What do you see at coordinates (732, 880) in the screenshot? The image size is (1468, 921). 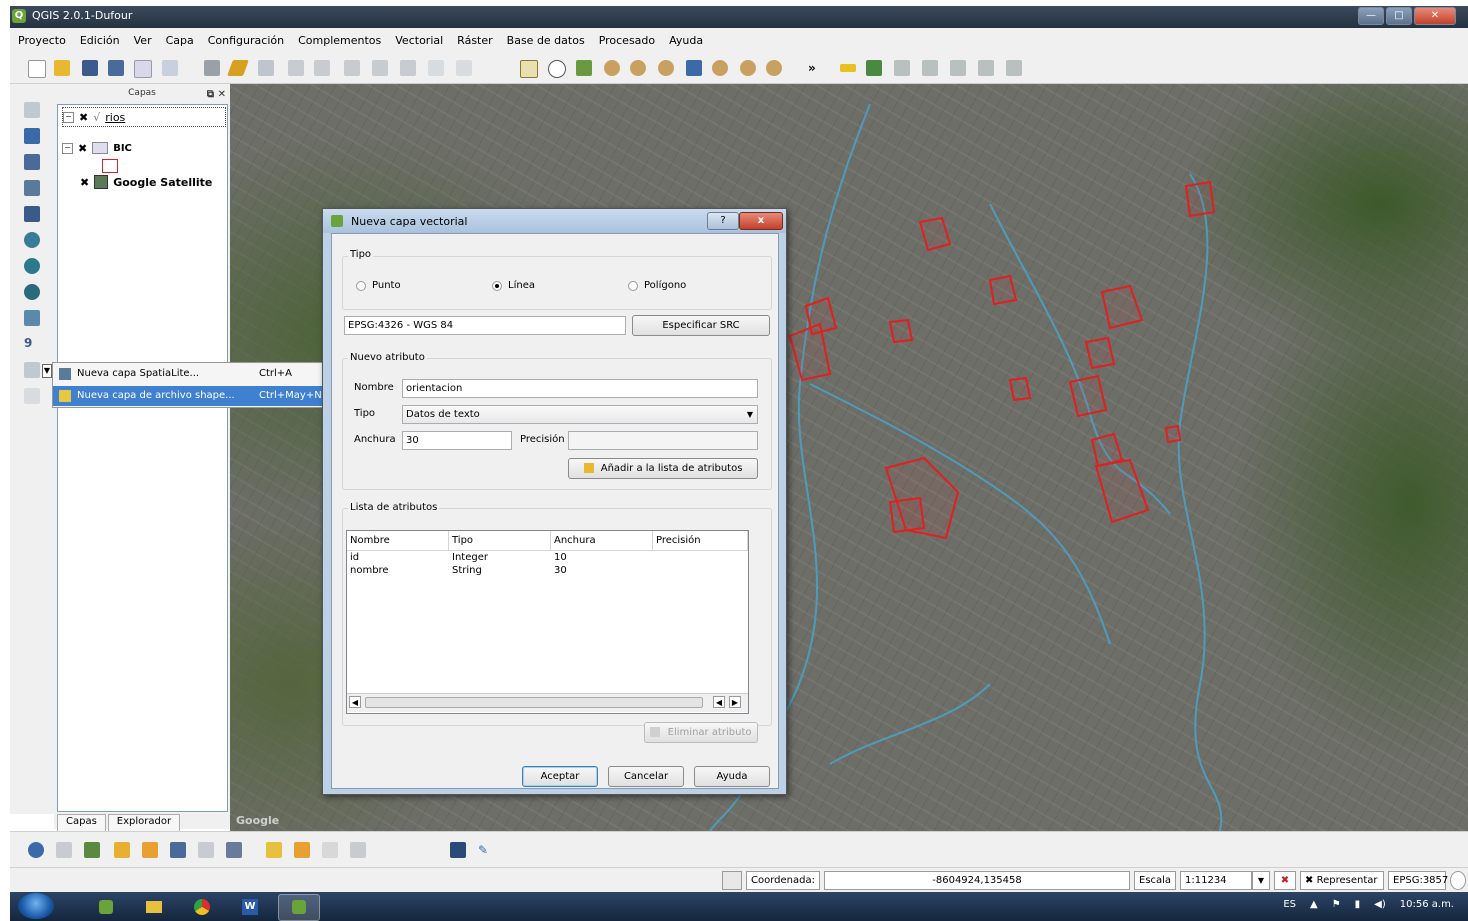 I see `coordinate-toggle-icon` at bounding box center [732, 880].